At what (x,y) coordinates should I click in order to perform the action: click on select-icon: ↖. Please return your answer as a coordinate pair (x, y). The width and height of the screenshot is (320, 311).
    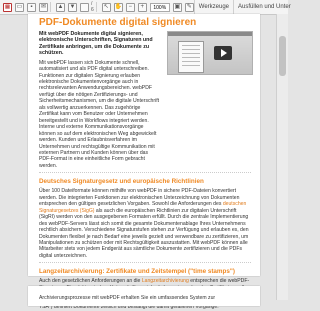
    Looking at the image, I should click on (106, 7).